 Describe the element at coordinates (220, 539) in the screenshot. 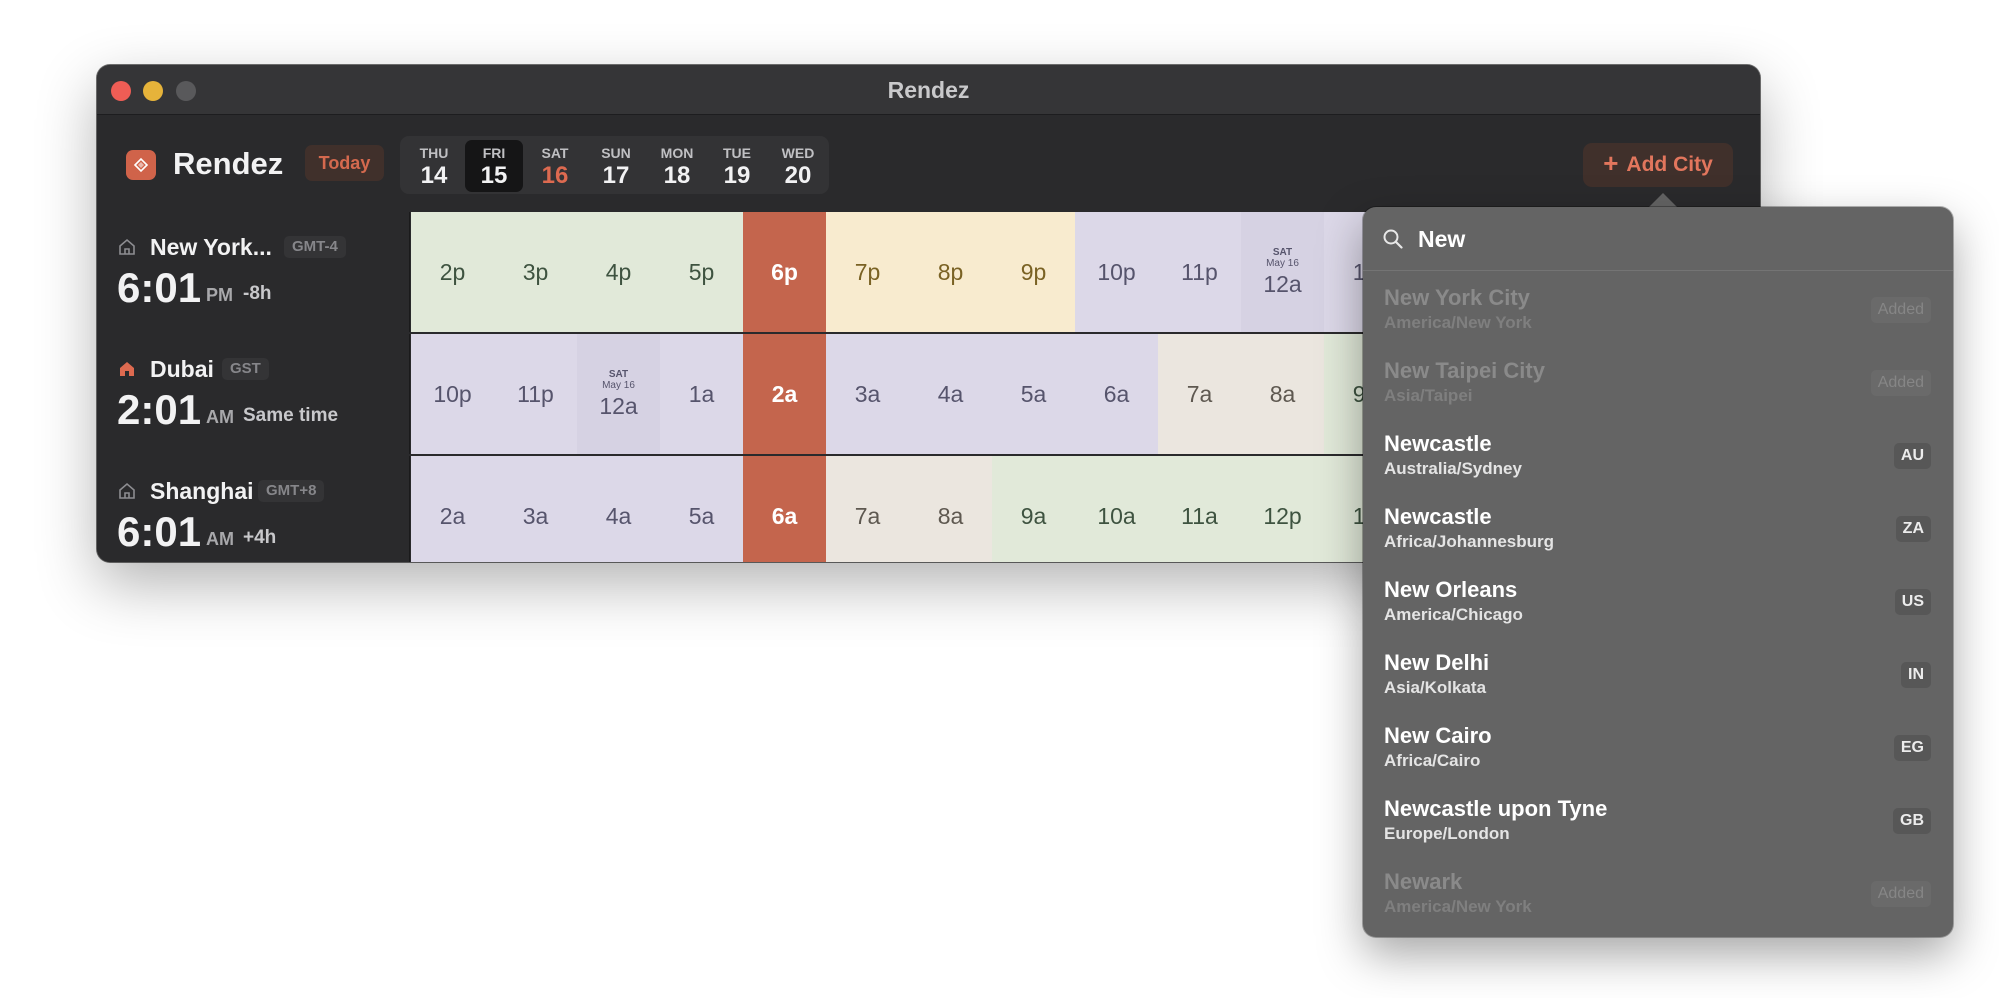

I see `am-pm-label: AM` at that location.